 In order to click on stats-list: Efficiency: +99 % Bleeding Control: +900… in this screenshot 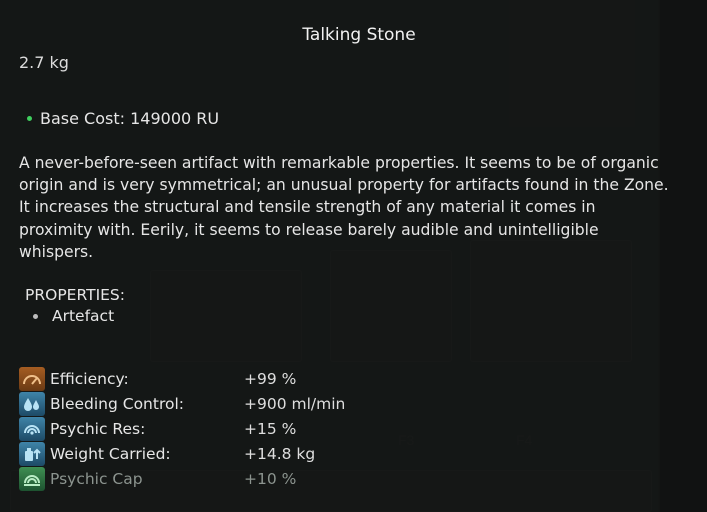, I will do `click(229, 428)`.